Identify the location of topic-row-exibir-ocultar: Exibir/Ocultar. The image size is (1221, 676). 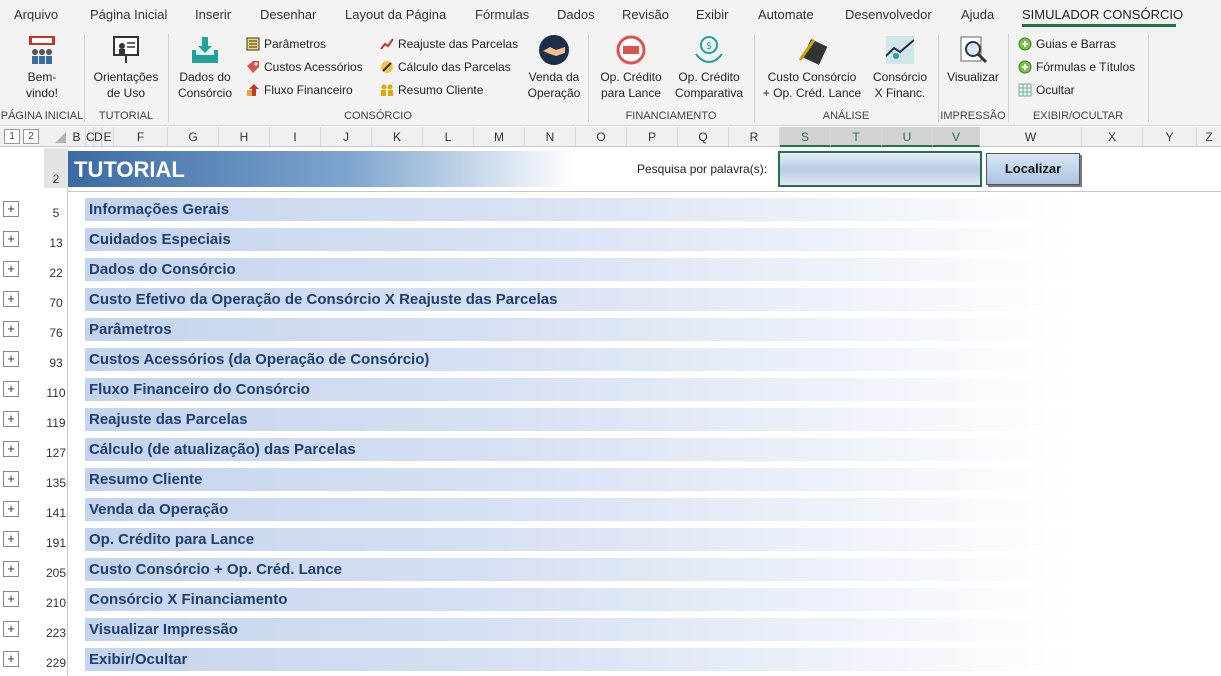
(580, 659).